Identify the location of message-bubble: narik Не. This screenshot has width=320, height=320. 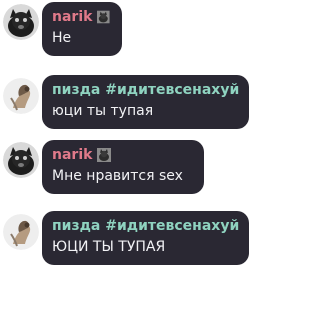
(82, 29).